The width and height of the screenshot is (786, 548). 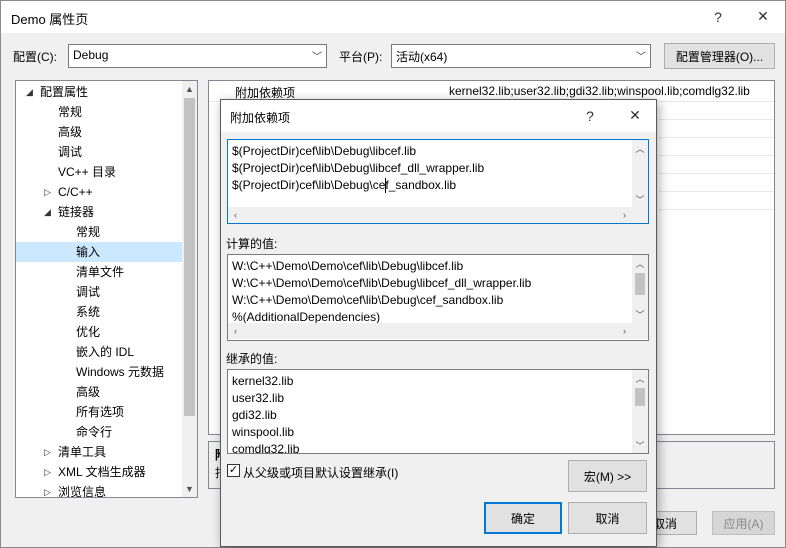 I want to click on tree-item: 嵌入的 IDL, so click(x=99, y=352).